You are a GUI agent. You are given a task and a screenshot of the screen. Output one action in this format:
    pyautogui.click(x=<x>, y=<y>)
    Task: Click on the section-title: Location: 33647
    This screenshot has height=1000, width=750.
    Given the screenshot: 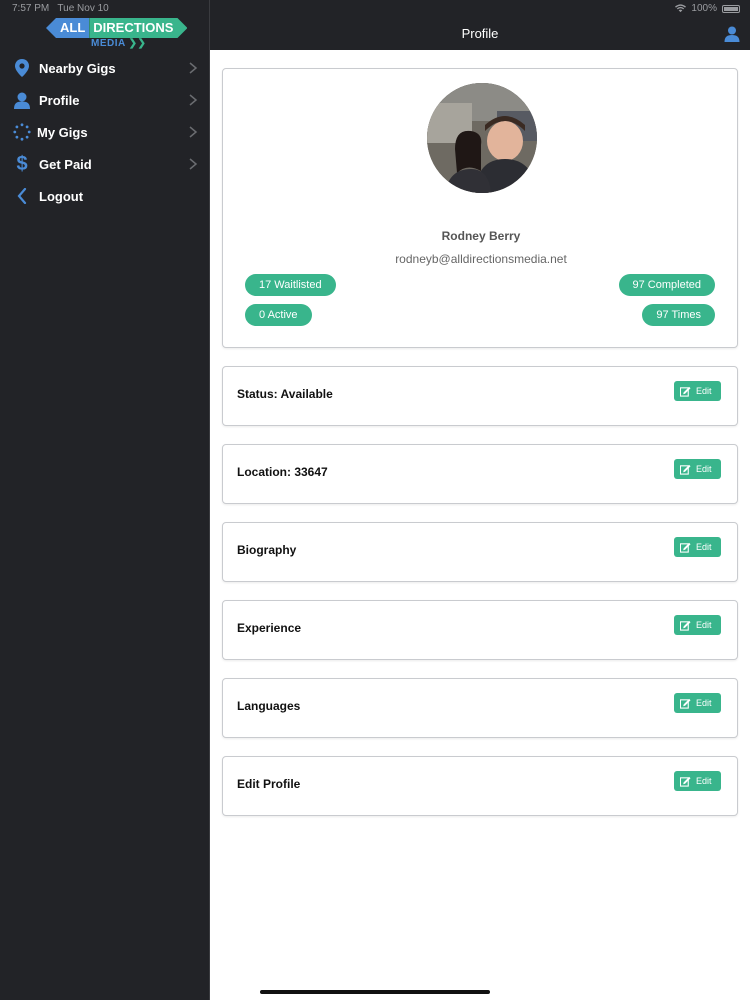 What is the action you would take?
    pyautogui.click(x=282, y=472)
    